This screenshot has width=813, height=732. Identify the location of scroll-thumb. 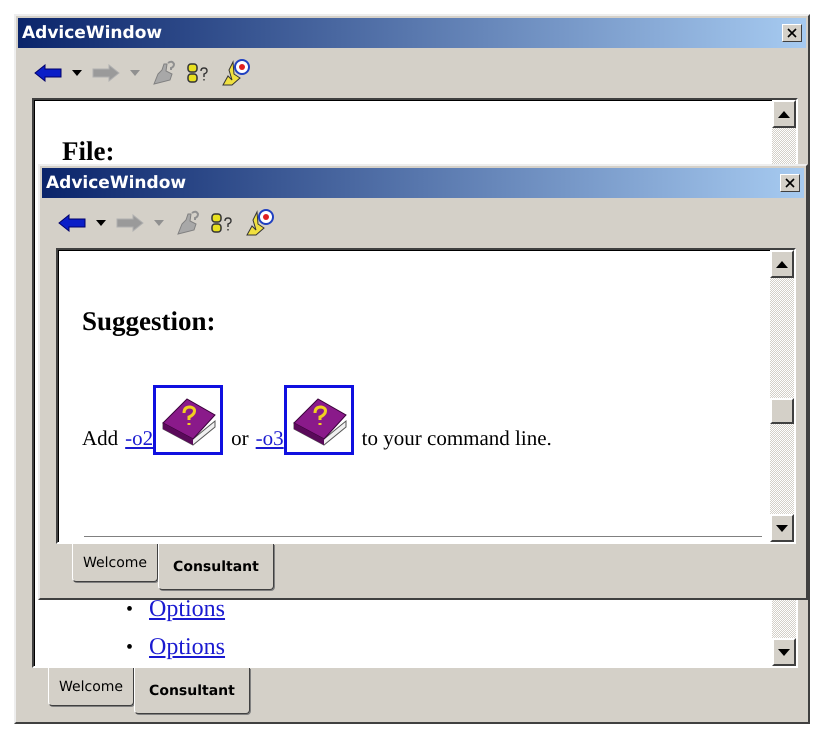
(782, 411).